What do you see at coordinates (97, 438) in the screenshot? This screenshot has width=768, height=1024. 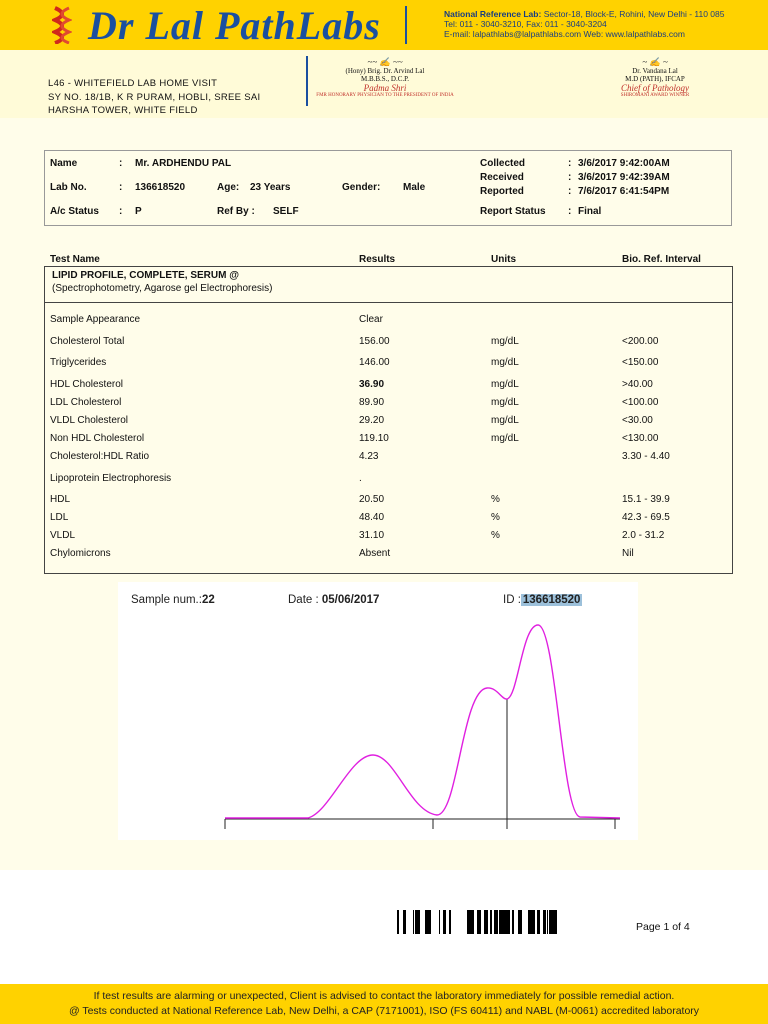 I see `test-name: Non HDL Cholesterol` at bounding box center [97, 438].